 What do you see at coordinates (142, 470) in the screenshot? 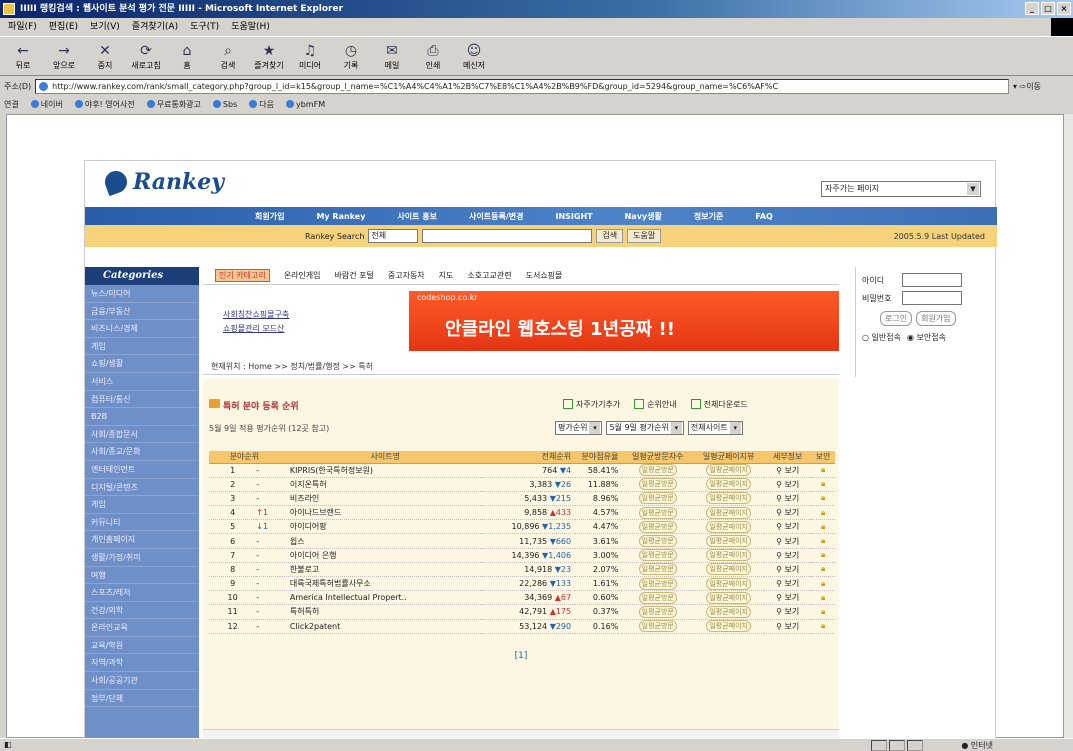
I see `category-item: 엔터테인먼트` at bounding box center [142, 470].